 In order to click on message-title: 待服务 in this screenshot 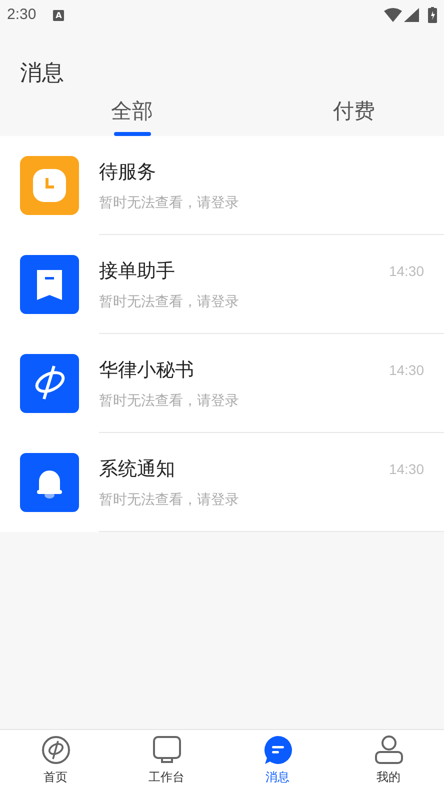, I will do `click(127, 172)`.